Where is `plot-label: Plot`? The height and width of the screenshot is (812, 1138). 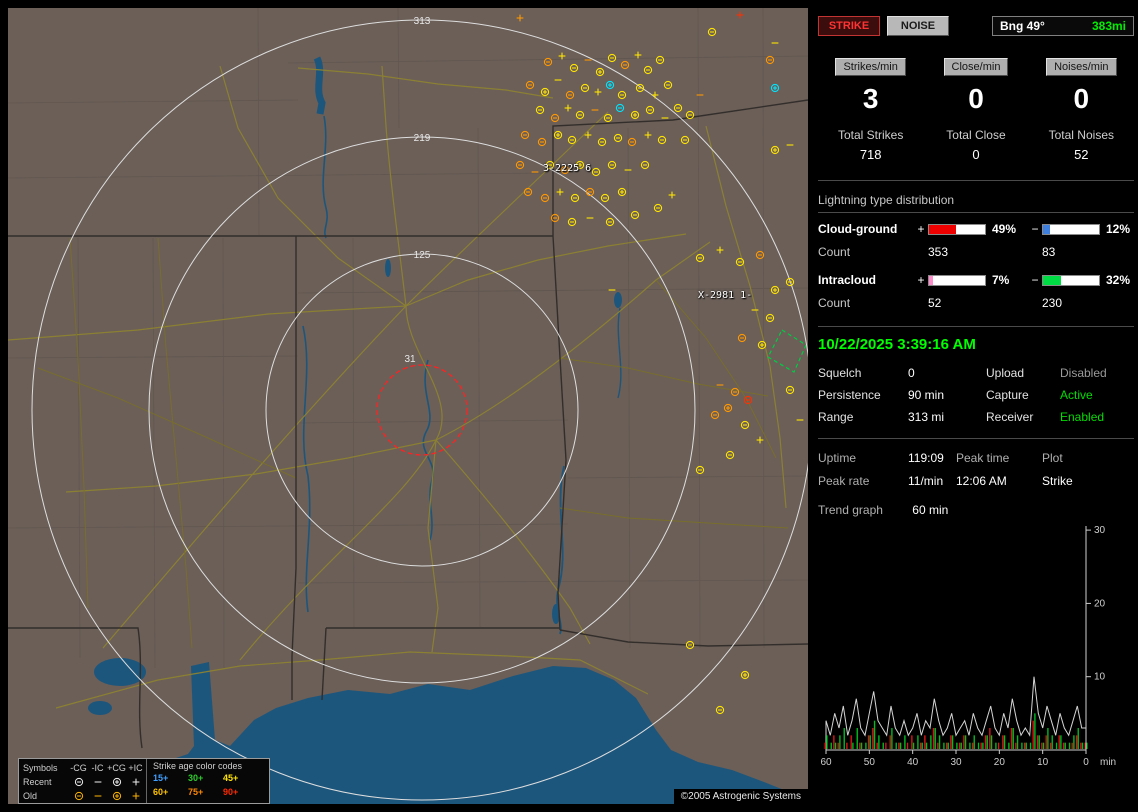
plot-label: Plot is located at coordinates (1052, 458).